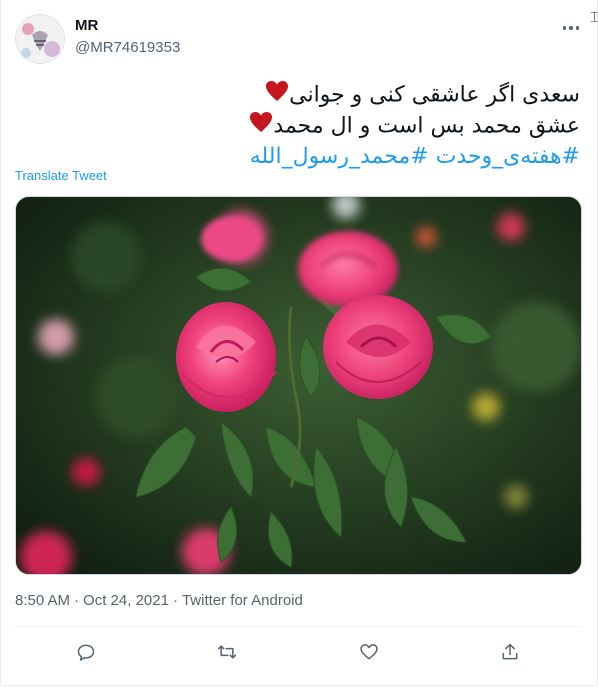  Describe the element at coordinates (298, 652) in the screenshot. I see `action-bar` at that location.